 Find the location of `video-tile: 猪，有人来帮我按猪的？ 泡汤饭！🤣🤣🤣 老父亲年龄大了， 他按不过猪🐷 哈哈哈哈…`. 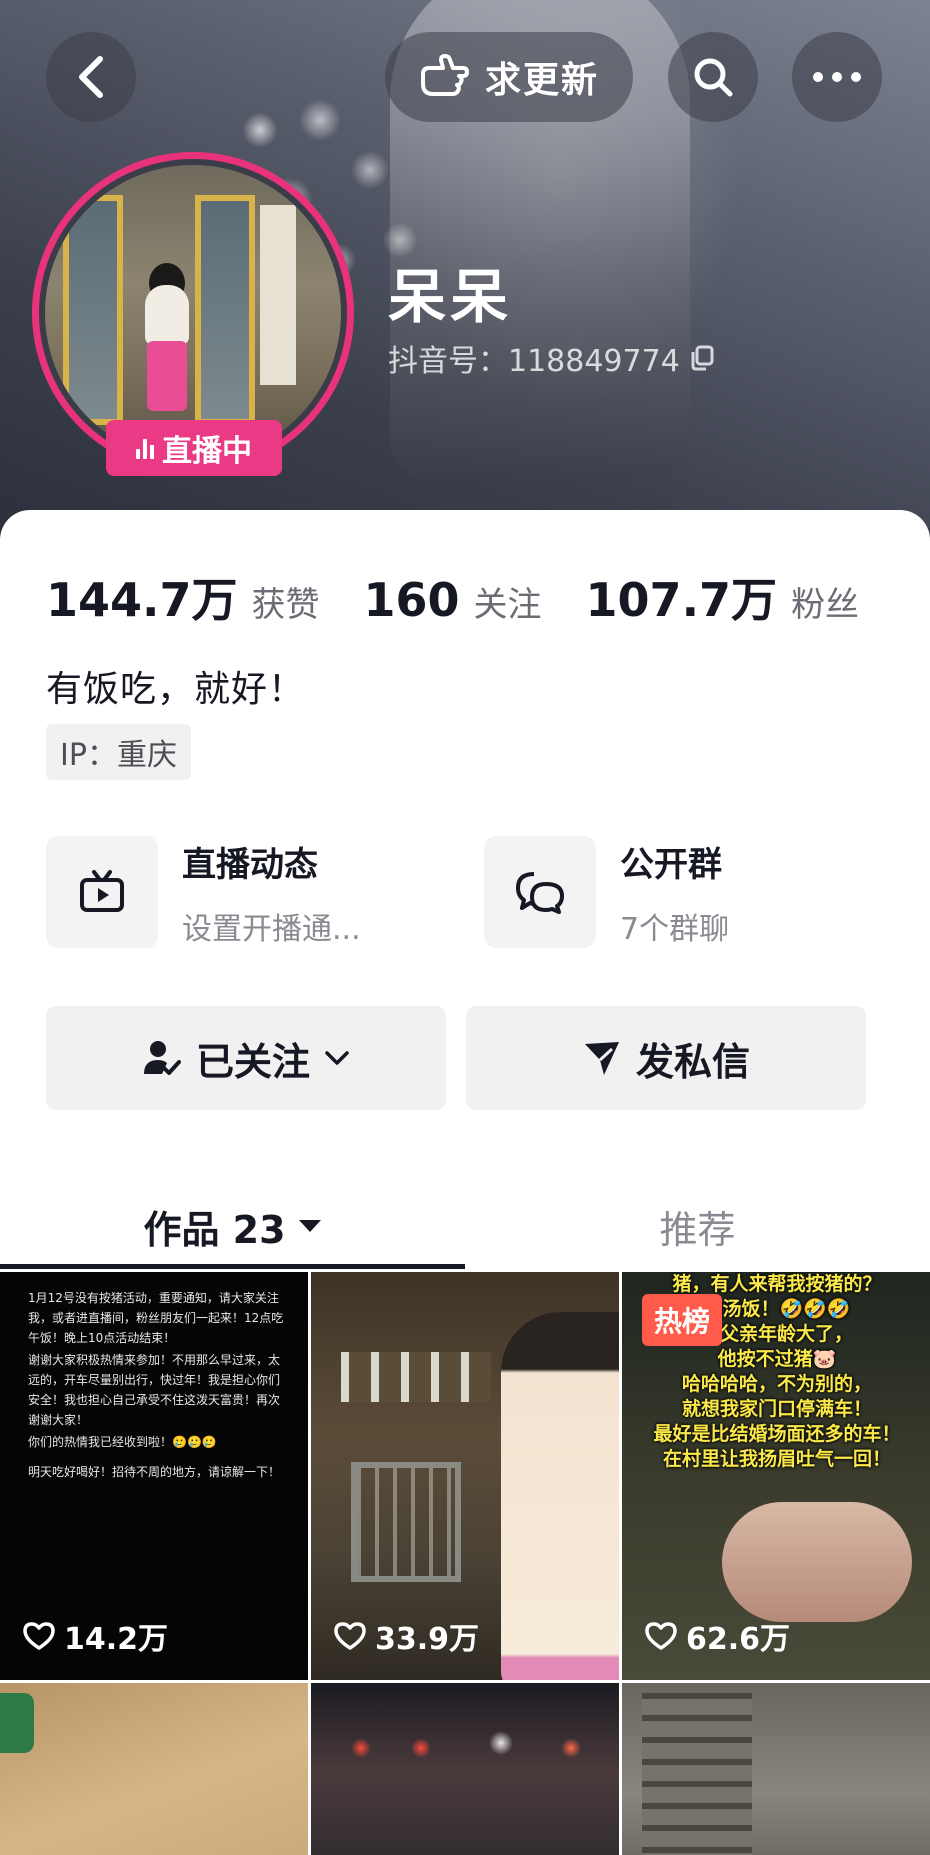

video-tile: 猪，有人来帮我按猪的？ 泡汤饭！🤣🤣🤣 老父亲年龄大了， 他按不过猪🐷 哈哈哈哈… is located at coordinates (776, 1476).